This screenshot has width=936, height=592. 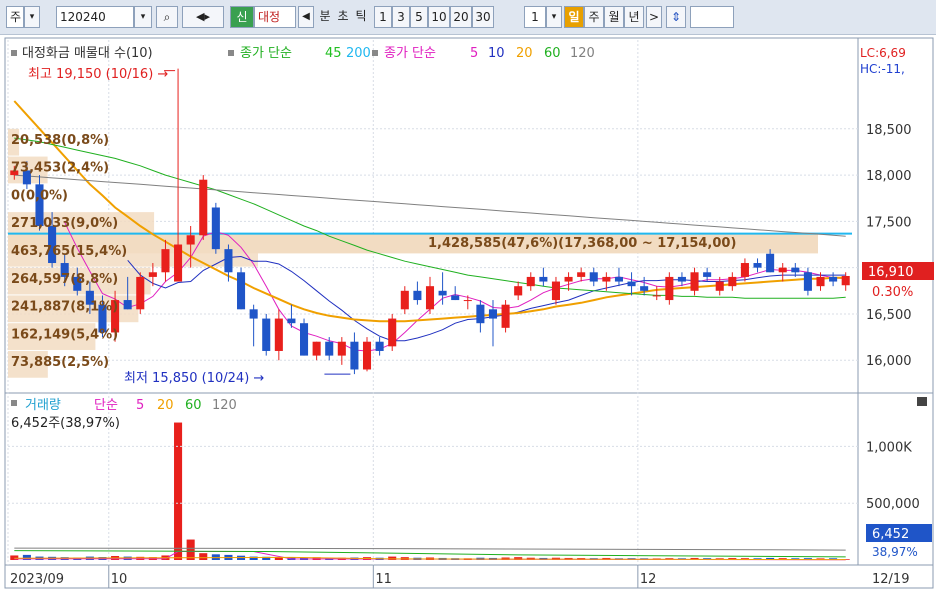 What do you see at coordinates (60, 362) in the screenshot?
I see `profile-label: 73,885(2,5%)` at bounding box center [60, 362].